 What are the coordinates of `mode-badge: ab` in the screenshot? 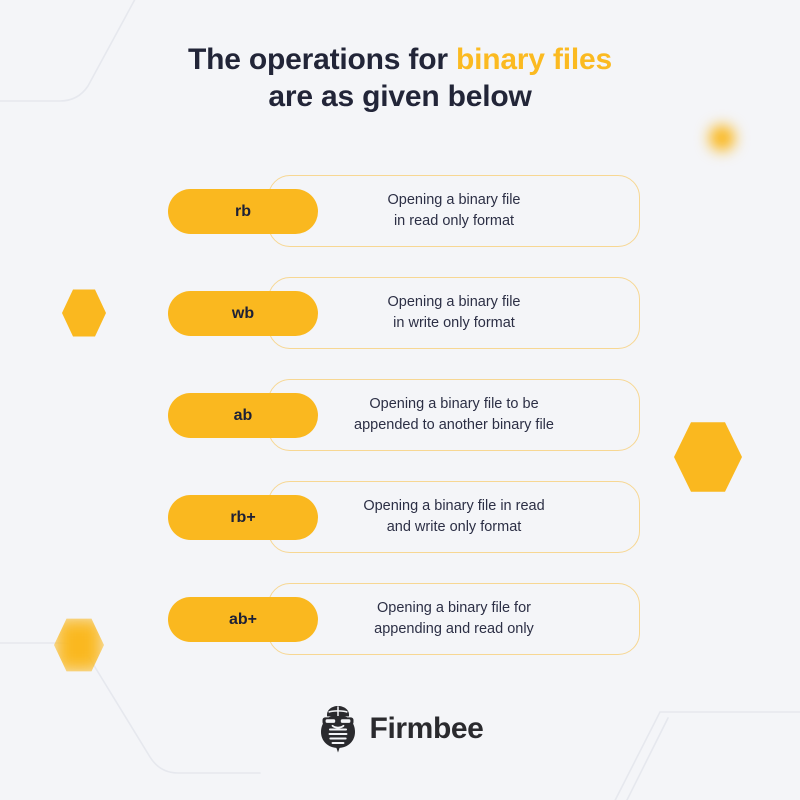 It's located at (243, 415).